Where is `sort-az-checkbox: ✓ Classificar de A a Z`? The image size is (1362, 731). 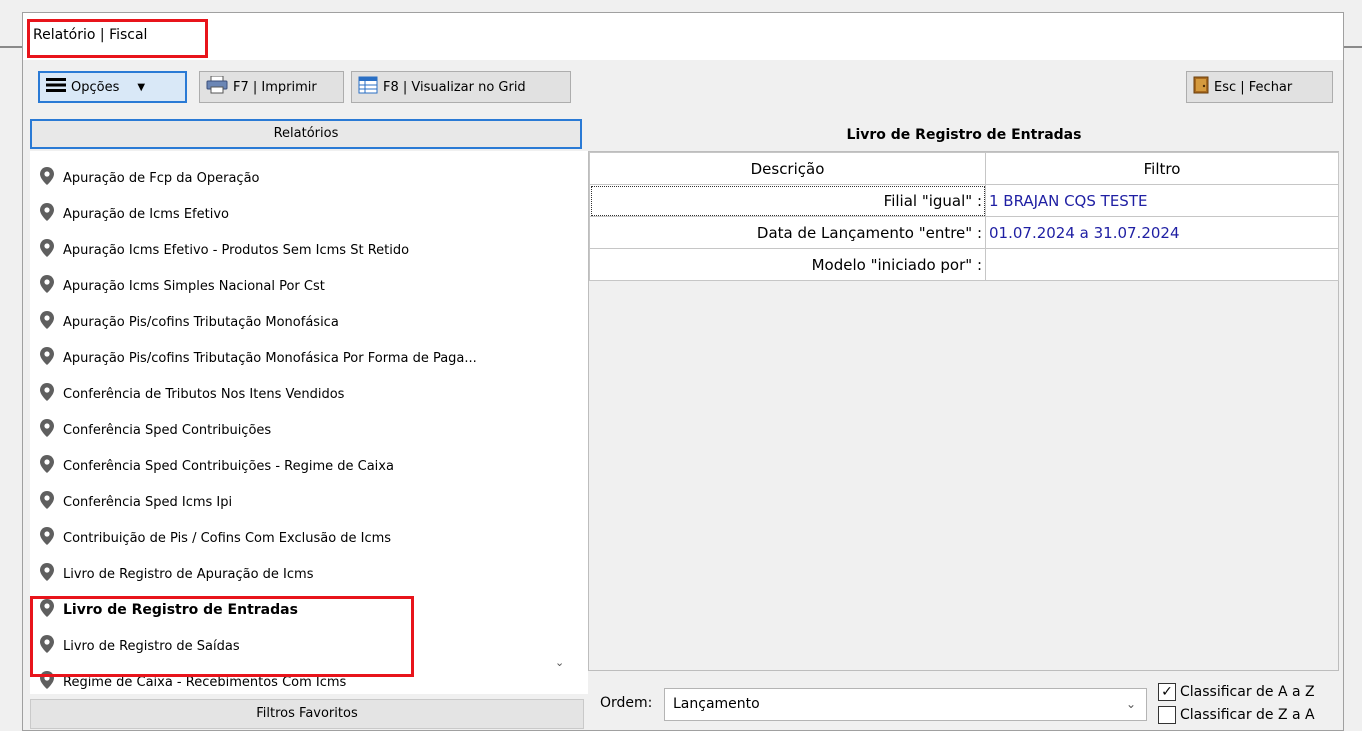
sort-az-checkbox: ✓ Classificar de A a Z is located at coordinates (1236, 692).